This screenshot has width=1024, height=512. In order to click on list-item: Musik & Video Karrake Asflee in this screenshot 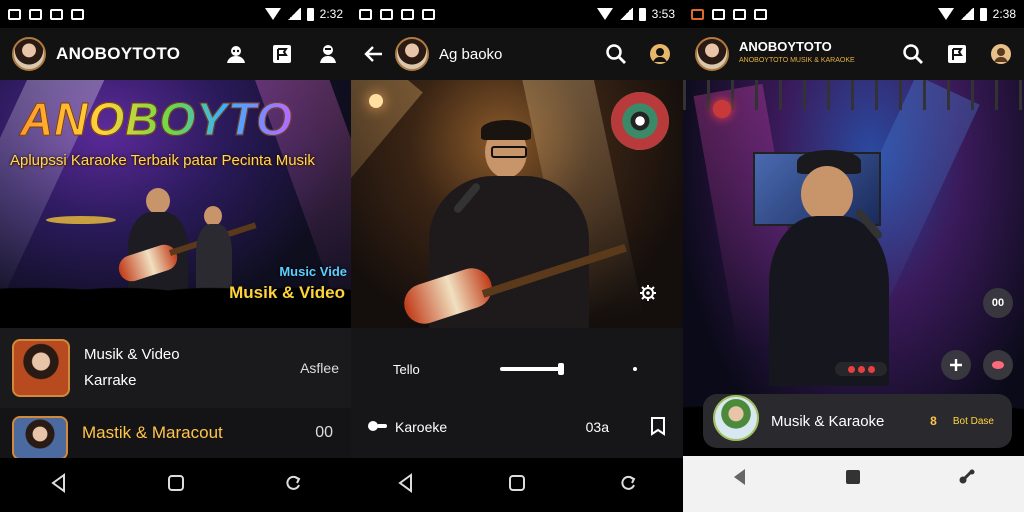, I will do `click(175, 368)`.